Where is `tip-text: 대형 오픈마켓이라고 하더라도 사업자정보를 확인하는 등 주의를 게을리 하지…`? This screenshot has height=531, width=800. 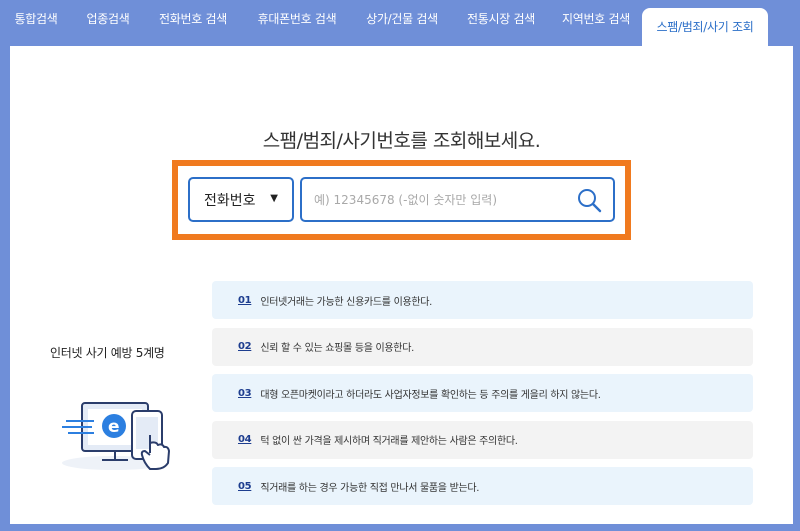 tip-text: 대형 오픈마켓이라고 하더라도 사업자정보를 확인하는 등 주의를 게을리 하지… is located at coordinates (430, 395).